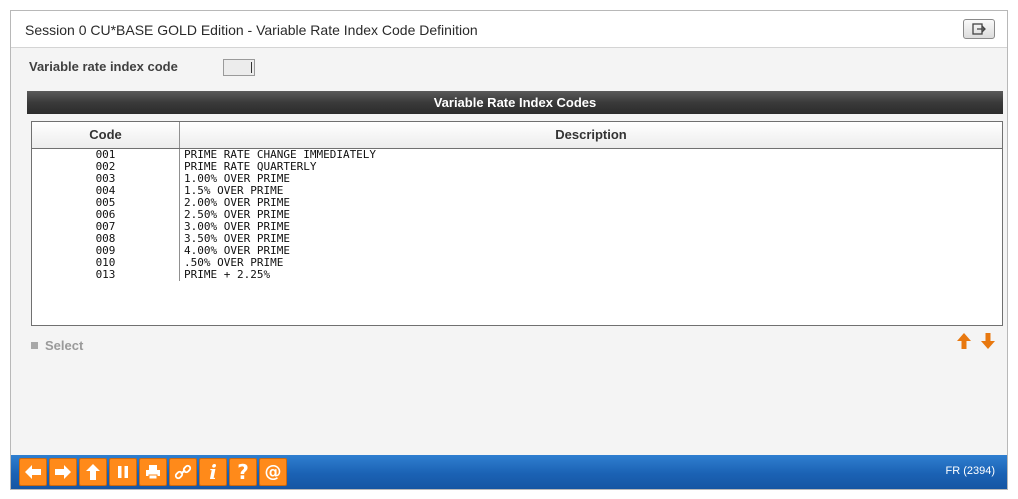 The width and height of the screenshot is (1018, 499). I want to click on page-down-arrow-icon, so click(988, 341).